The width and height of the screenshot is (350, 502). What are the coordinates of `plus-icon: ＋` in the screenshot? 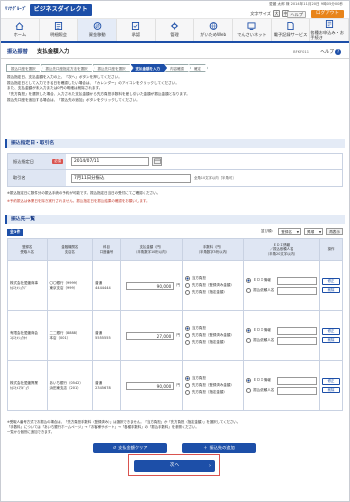 It's located at (205, 448).